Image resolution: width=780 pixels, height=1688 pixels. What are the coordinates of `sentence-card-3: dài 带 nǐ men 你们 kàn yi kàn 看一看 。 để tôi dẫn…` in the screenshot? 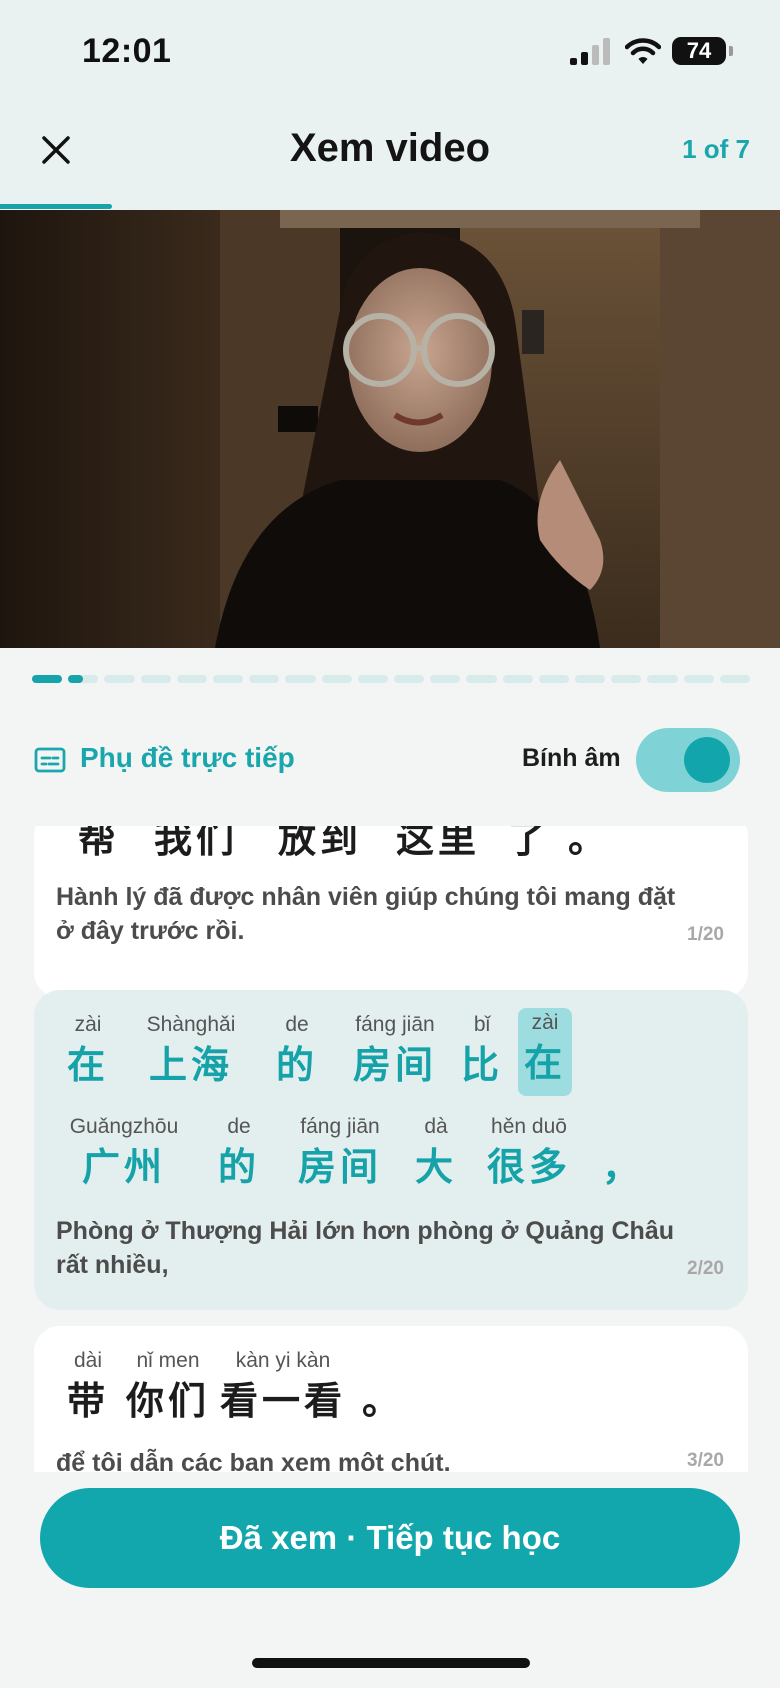 It's located at (391, 1399).